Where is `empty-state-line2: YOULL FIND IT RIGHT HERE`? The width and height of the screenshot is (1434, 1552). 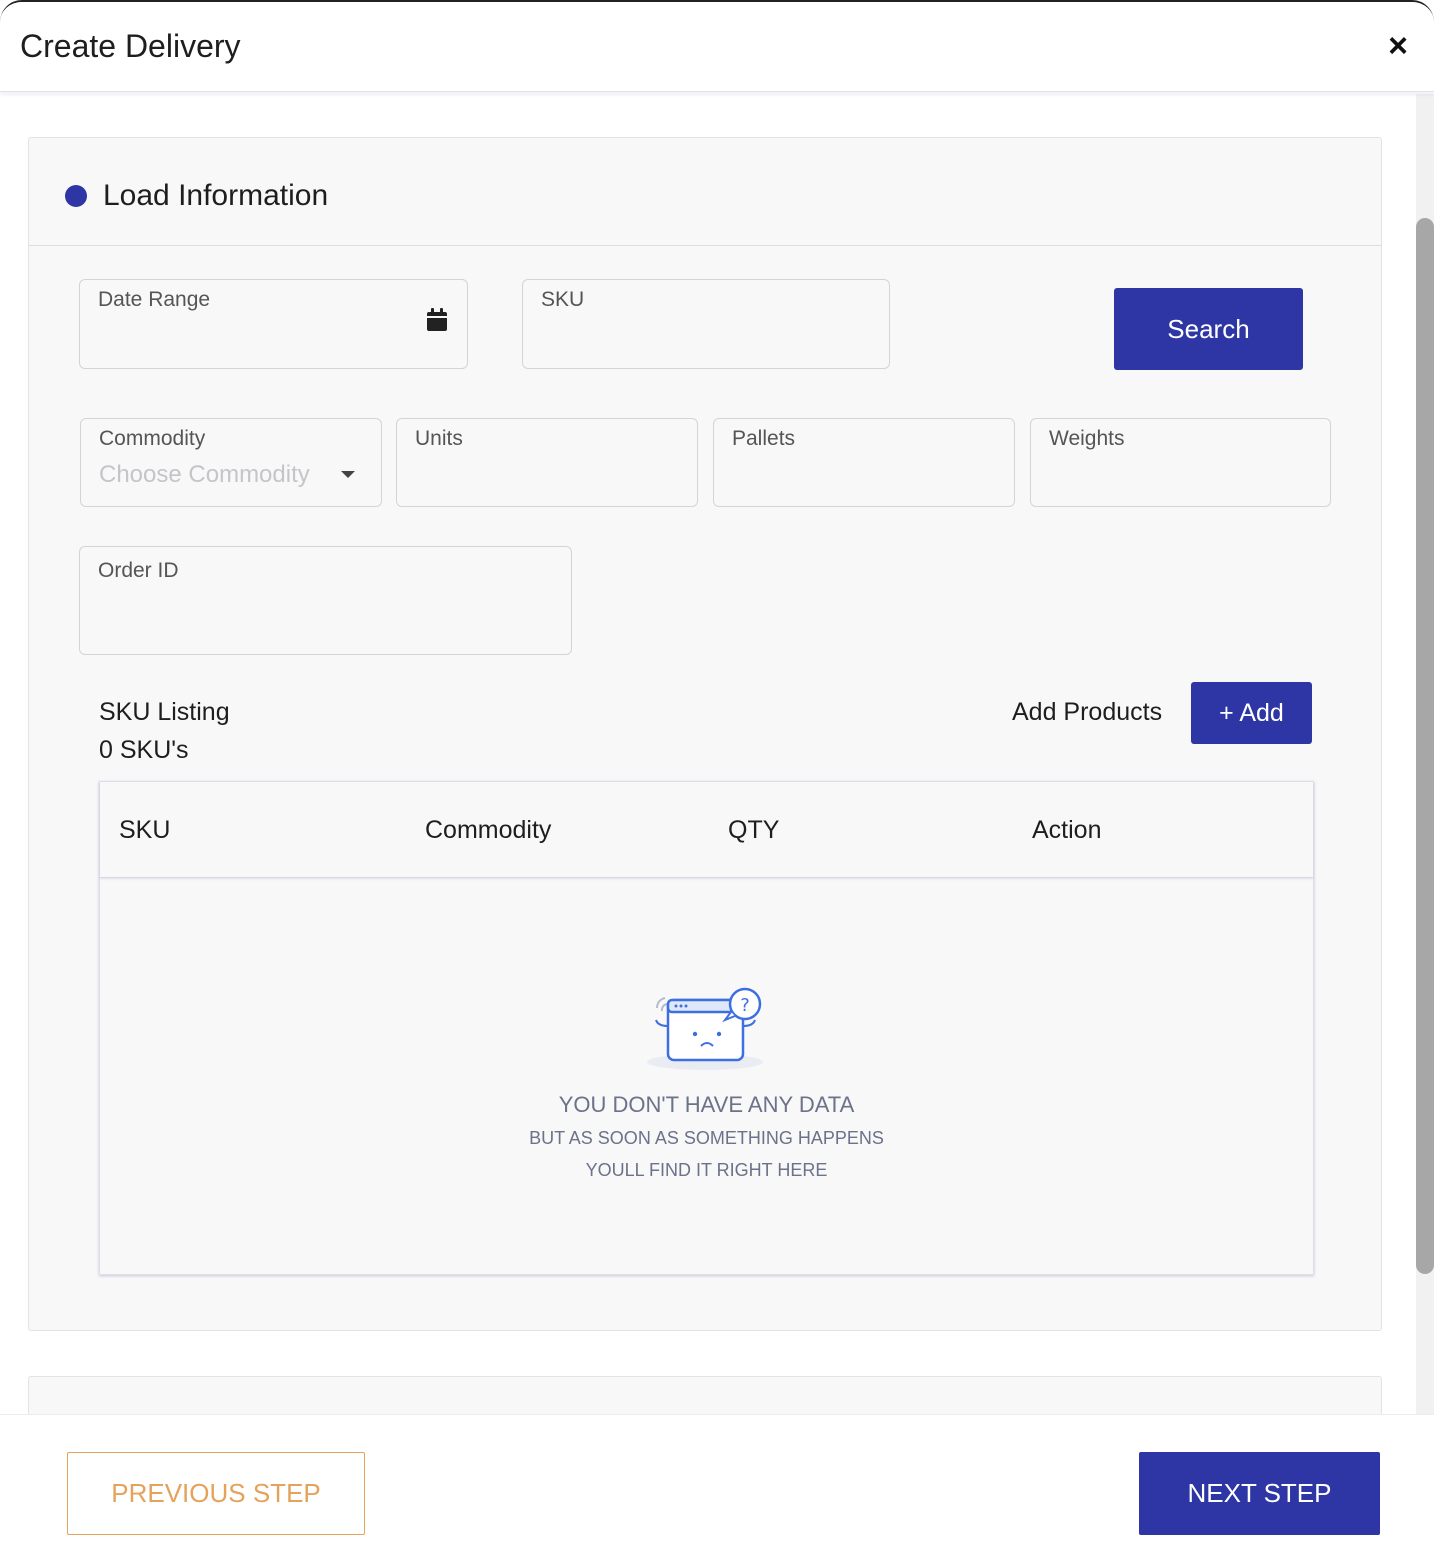
empty-state-line2: YOULL FIND IT RIGHT HERE is located at coordinates (706, 1170).